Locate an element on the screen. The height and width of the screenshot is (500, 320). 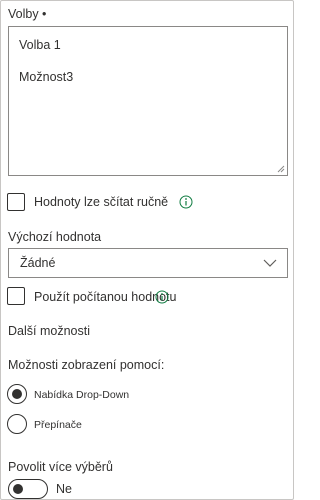
calculated-value-checkbox is located at coordinates (16, 296).